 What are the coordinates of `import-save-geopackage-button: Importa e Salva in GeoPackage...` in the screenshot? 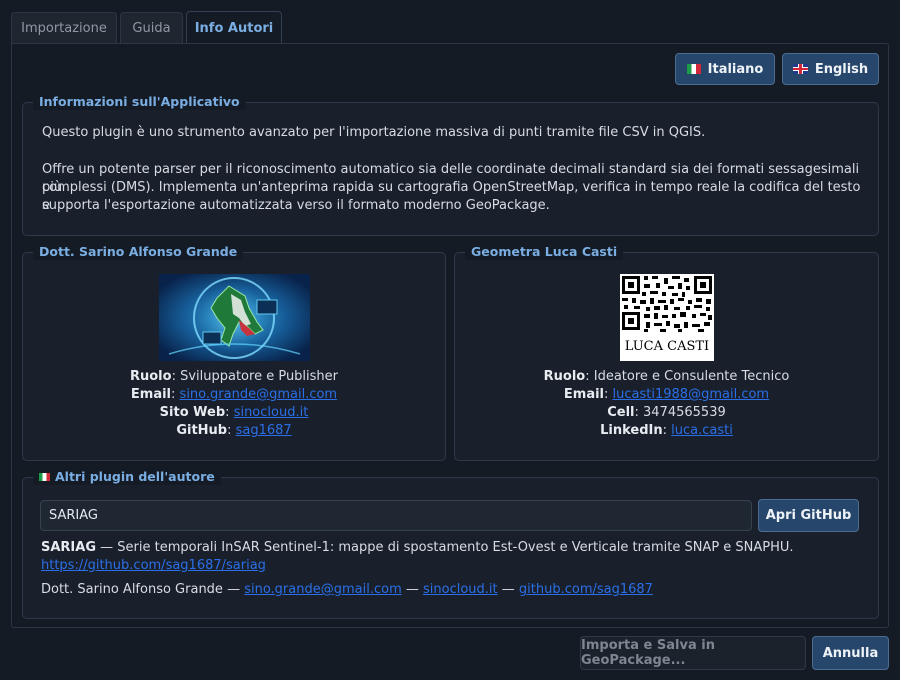 It's located at (693, 653).